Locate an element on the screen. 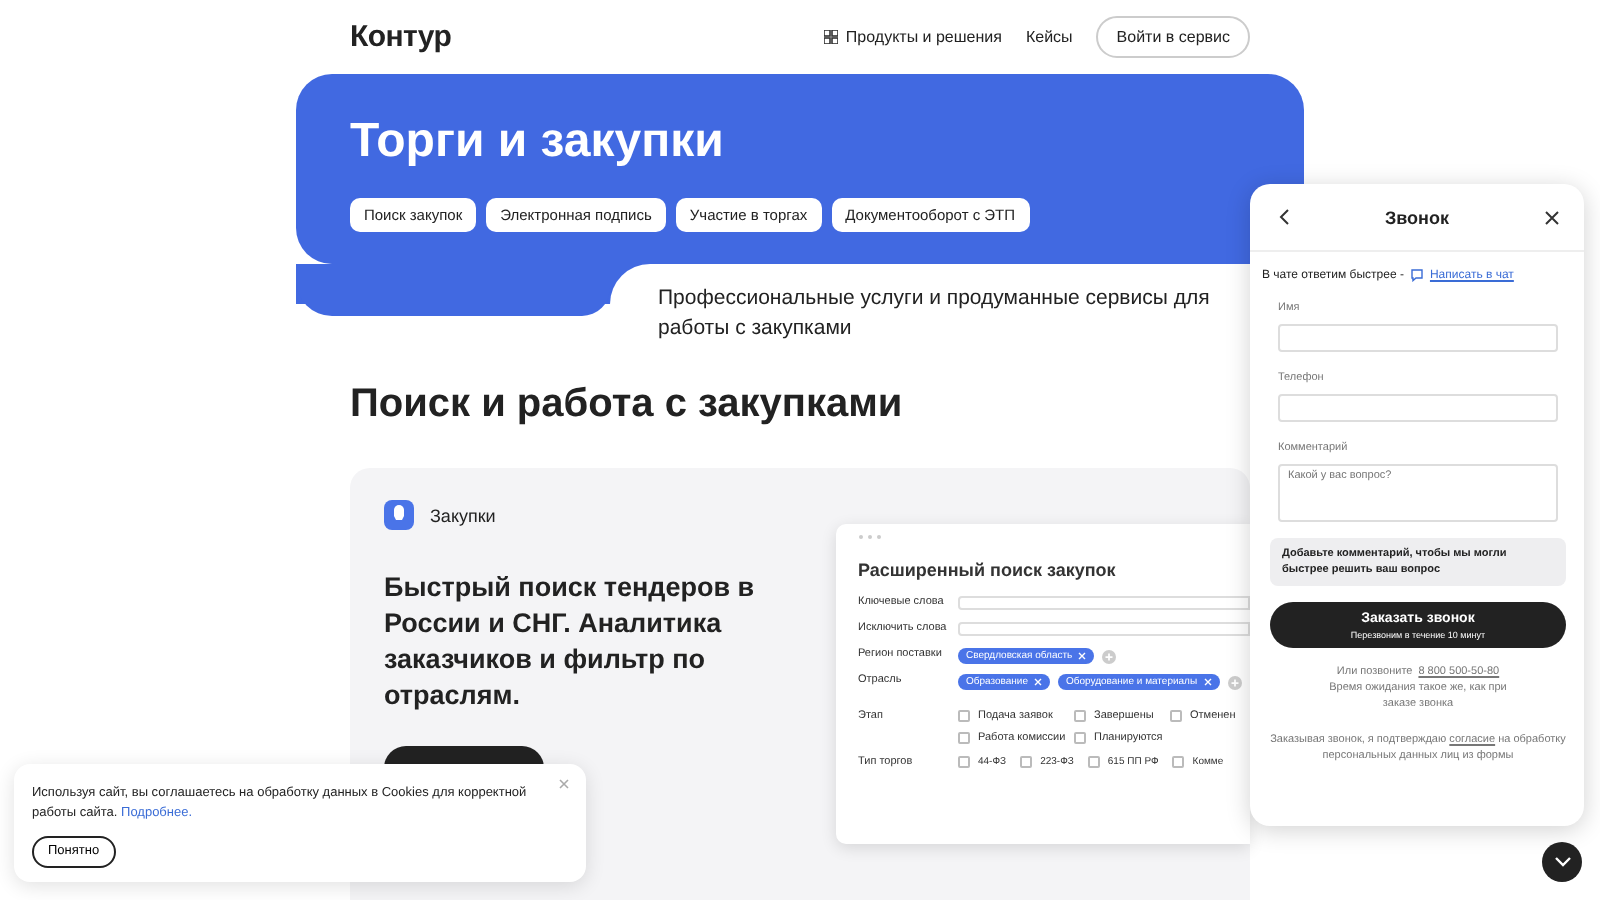 Image resolution: width=1600 pixels, height=900 pixels. subtitle: Профессиональные услуги и продуманные сервисы для работы с закупками is located at coordinates (935, 314).